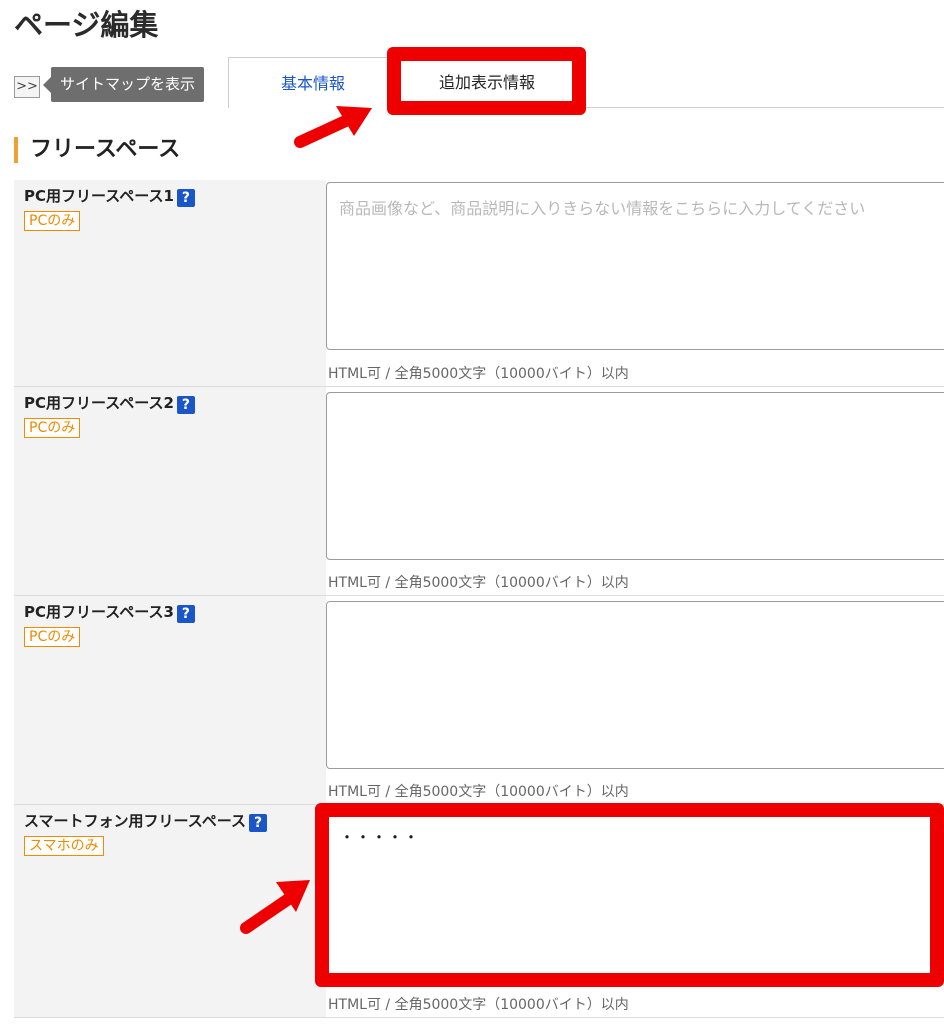 The width and height of the screenshot is (944, 1024). I want to click on pc-free-space-1-textarea, so click(635, 266).